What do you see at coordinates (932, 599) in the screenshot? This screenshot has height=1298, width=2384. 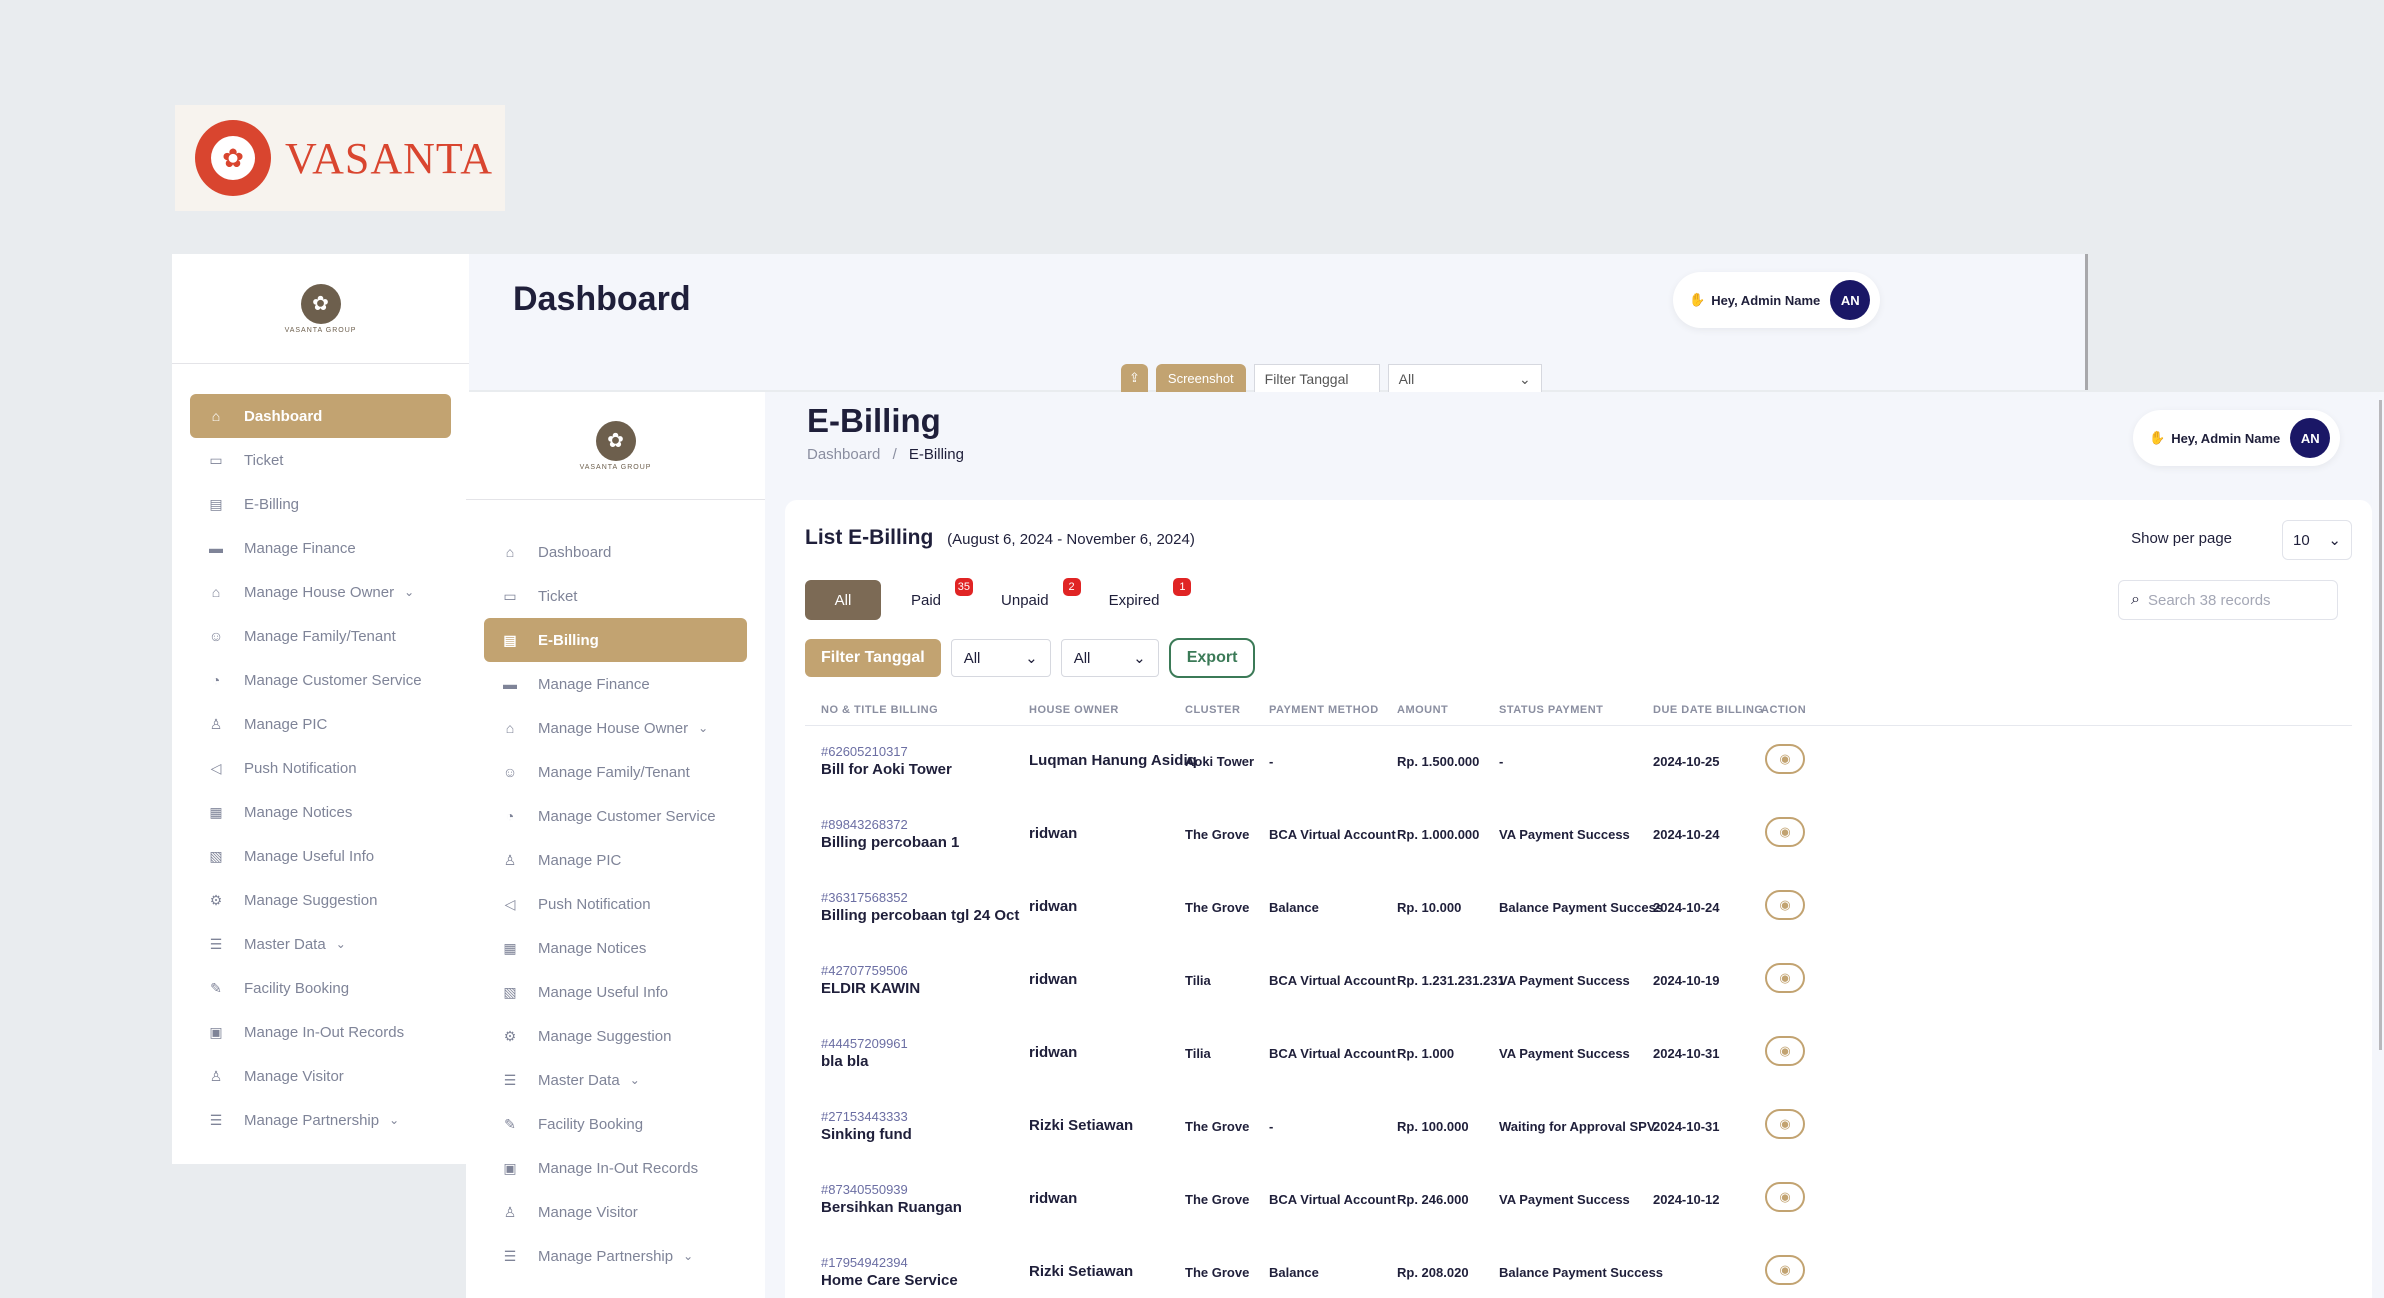 I see `tab-paid: Paid 35` at bounding box center [932, 599].